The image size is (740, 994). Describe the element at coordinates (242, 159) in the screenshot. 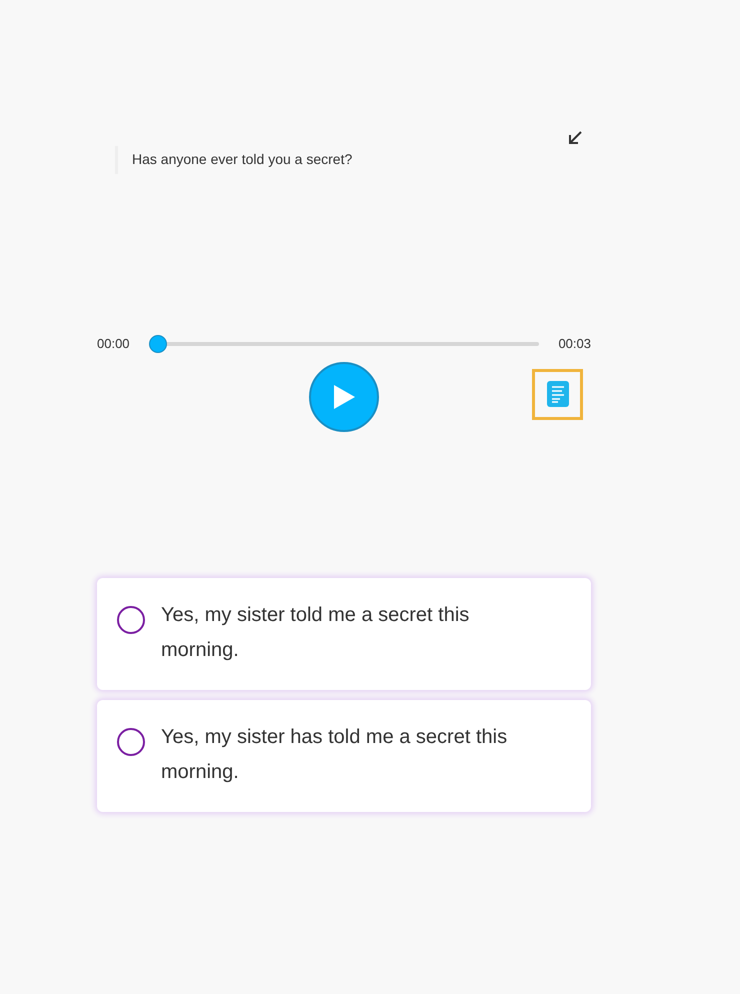

I see `question-text: Has anyone ever told you a secret?` at that location.